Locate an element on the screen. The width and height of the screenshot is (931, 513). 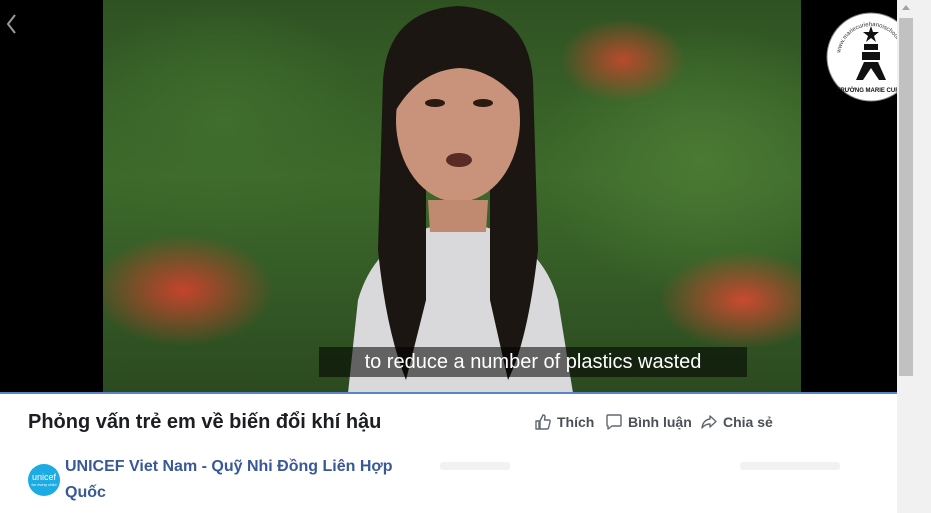
comment-label: Bình luận is located at coordinates (660, 422).